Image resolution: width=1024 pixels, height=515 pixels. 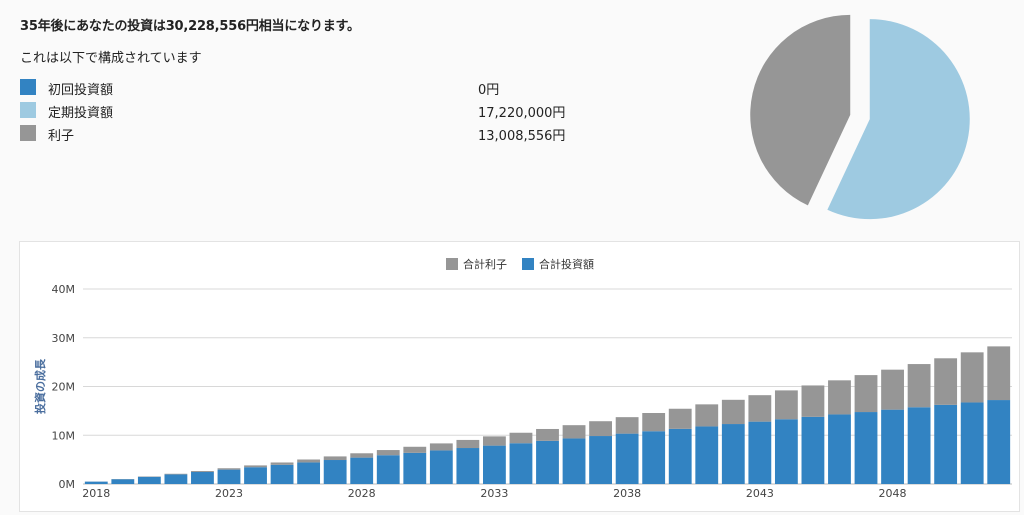 What do you see at coordinates (860, 117) in the screenshot?
I see `composition-pie-chart` at bounding box center [860, 117].